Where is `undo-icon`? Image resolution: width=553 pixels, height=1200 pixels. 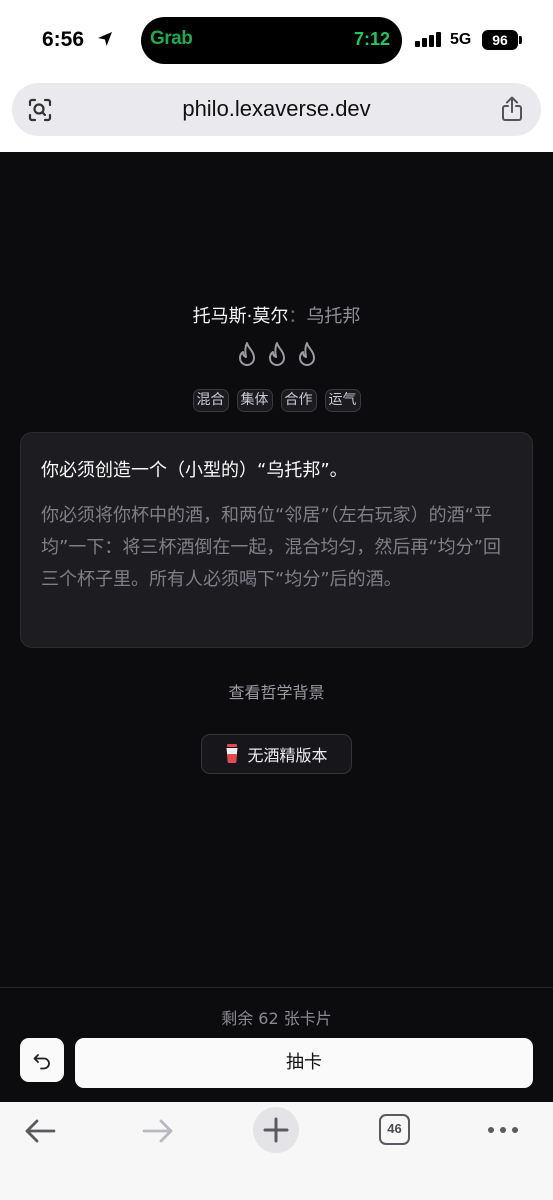 undo-icon is located at coordinates (41, 1062).